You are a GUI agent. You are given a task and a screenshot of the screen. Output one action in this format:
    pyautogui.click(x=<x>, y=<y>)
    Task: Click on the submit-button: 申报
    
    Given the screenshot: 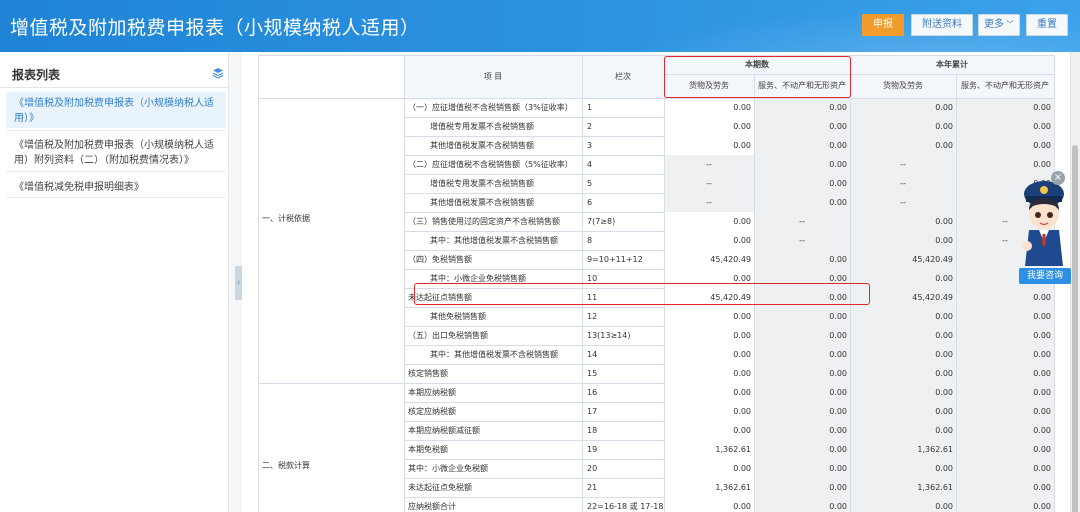 What is the action you would take?
    pyautogui.click(x=883, y=25)
    